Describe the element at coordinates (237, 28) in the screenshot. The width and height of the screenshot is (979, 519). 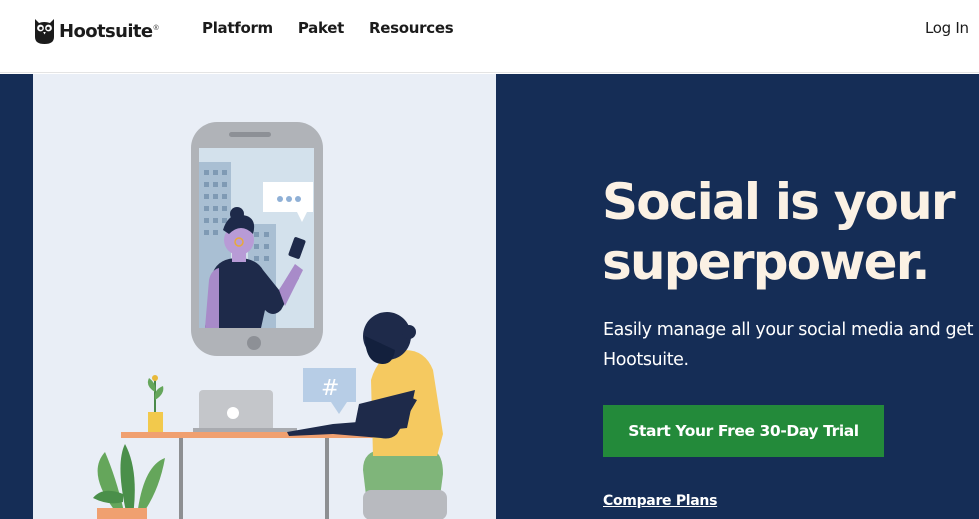
I see `nav-item-platform: Platform` at that location.